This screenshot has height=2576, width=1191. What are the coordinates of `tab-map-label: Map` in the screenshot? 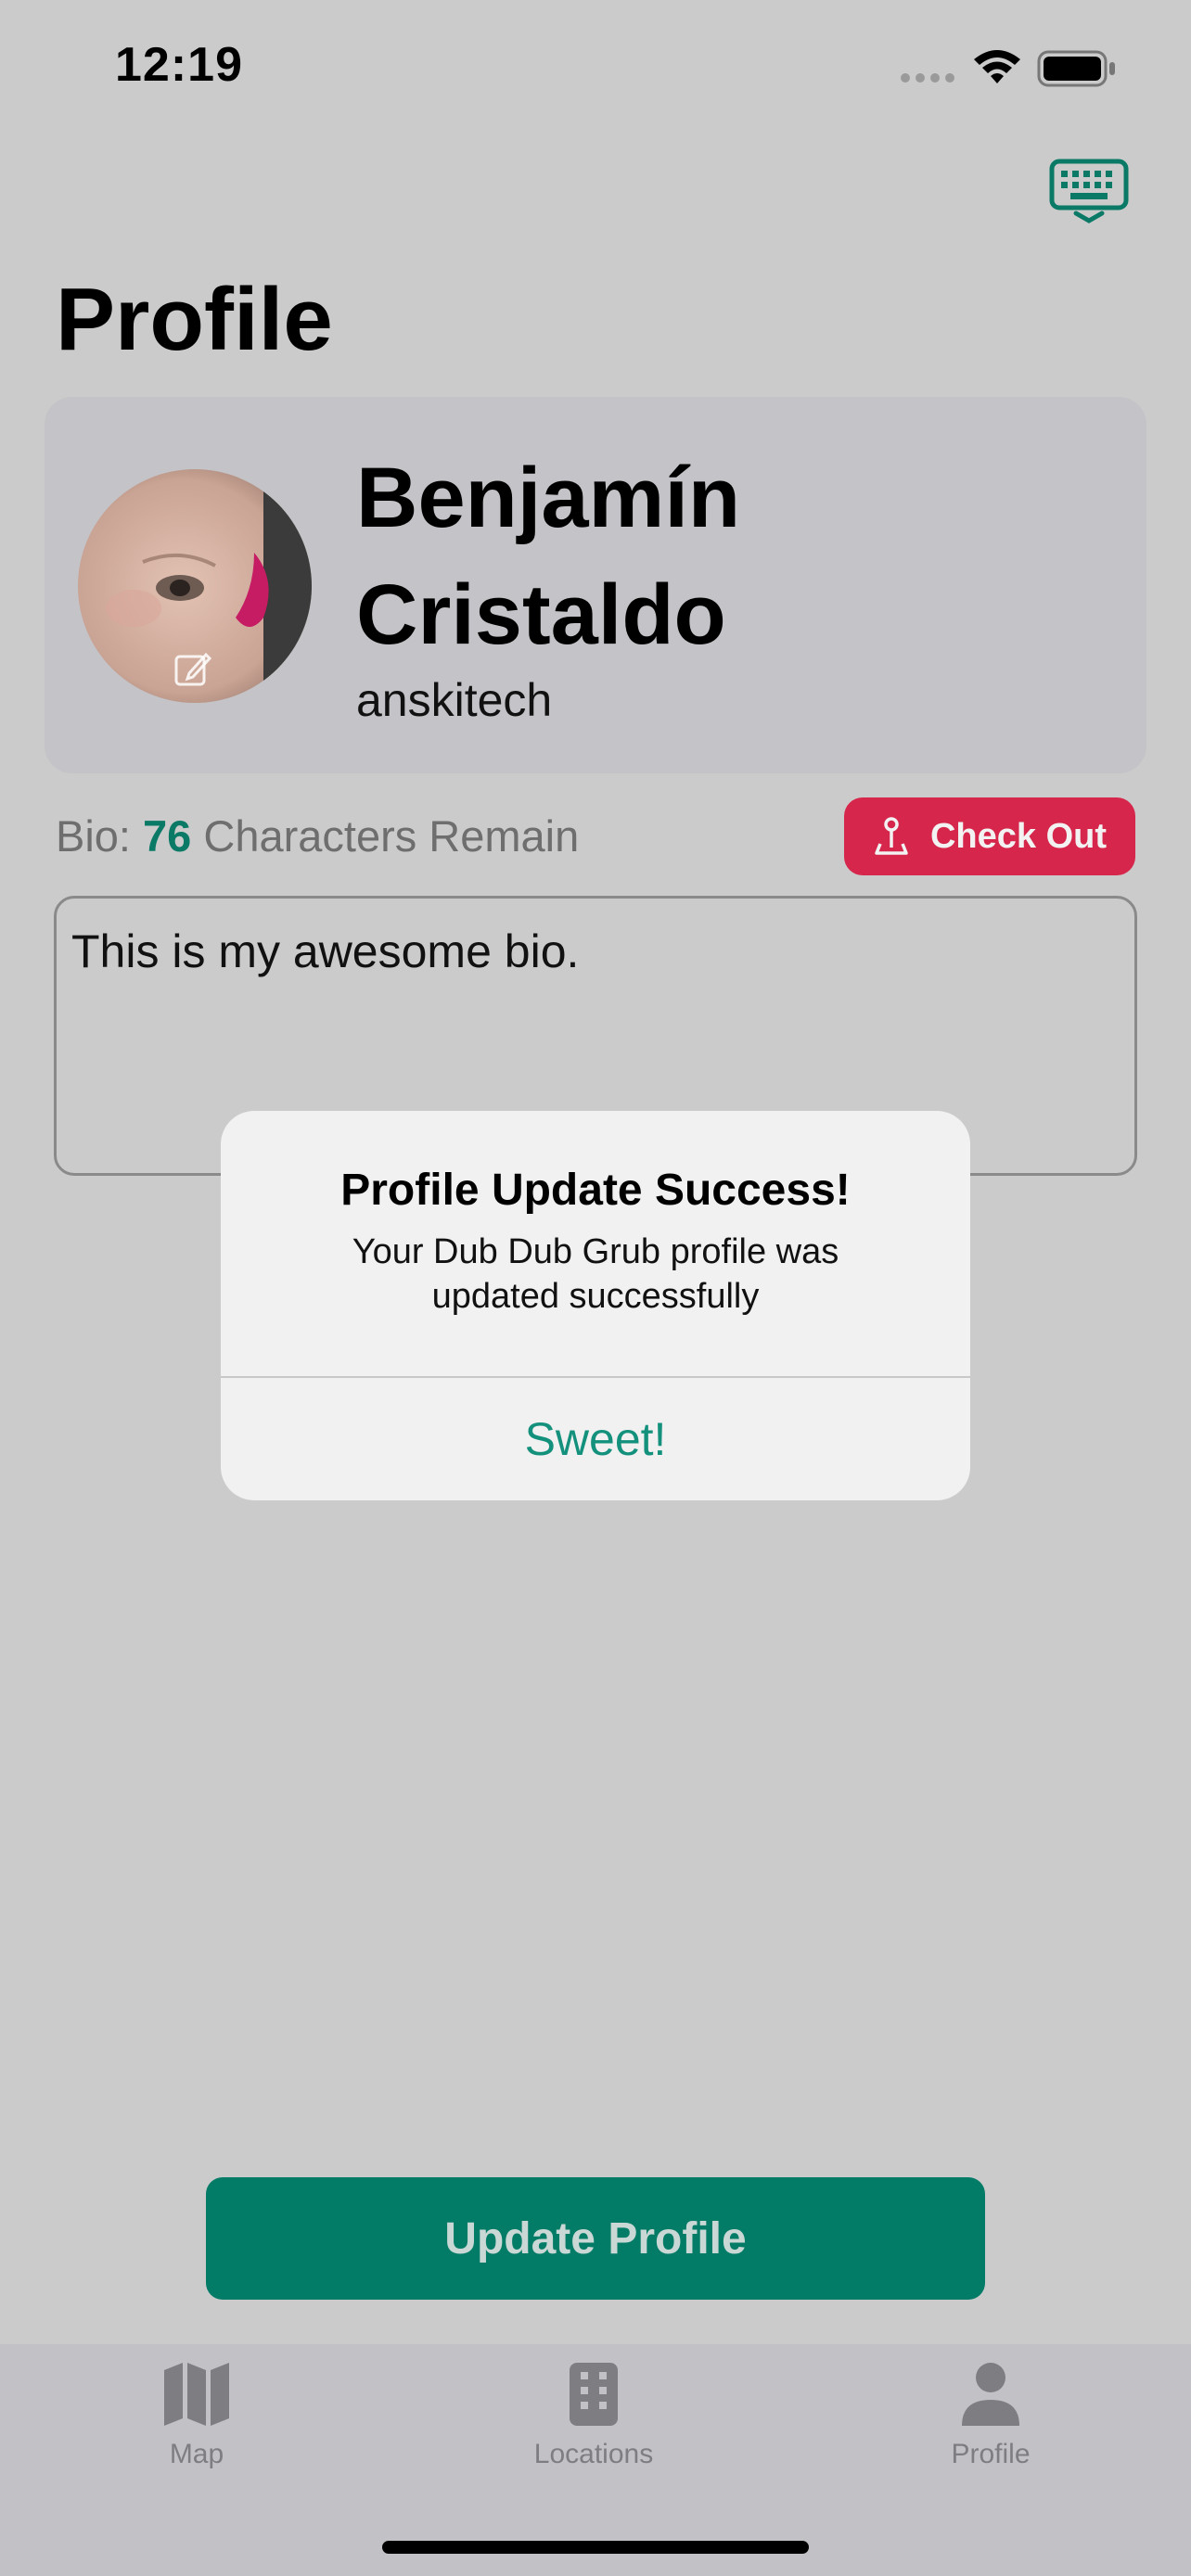 It's located at (196, 2454).